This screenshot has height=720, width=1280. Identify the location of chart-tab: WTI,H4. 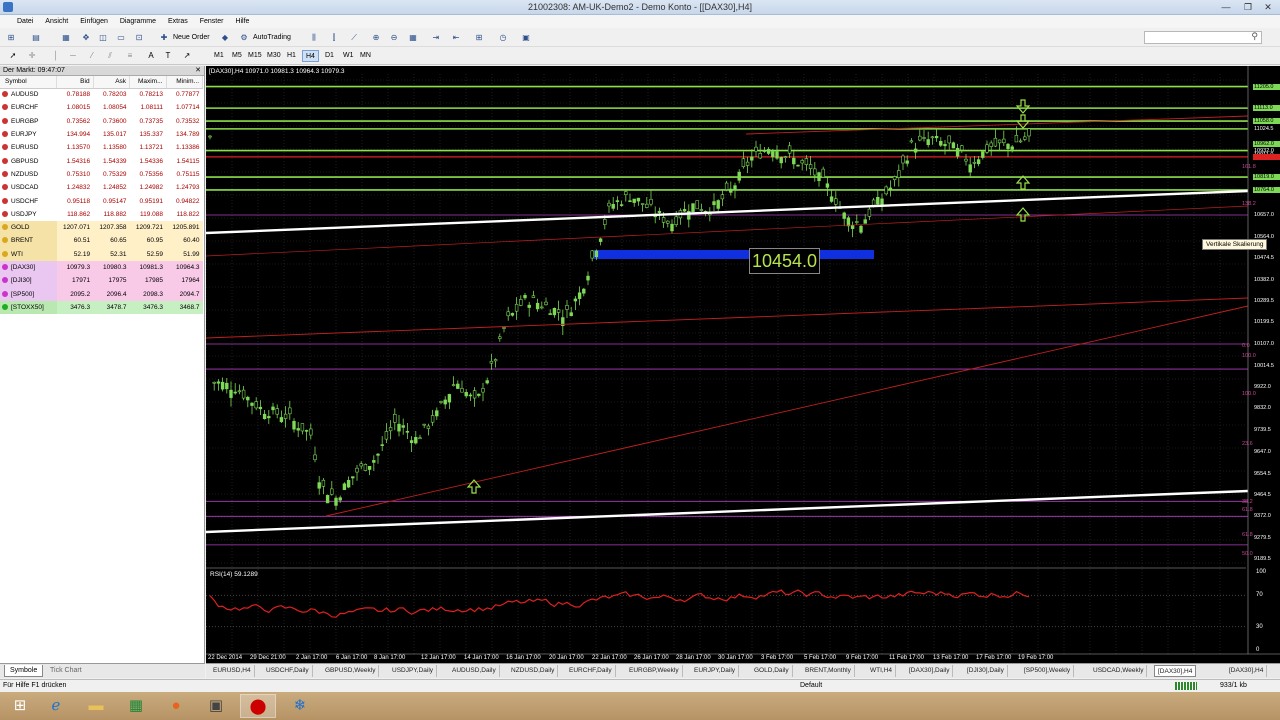
(882, 671).